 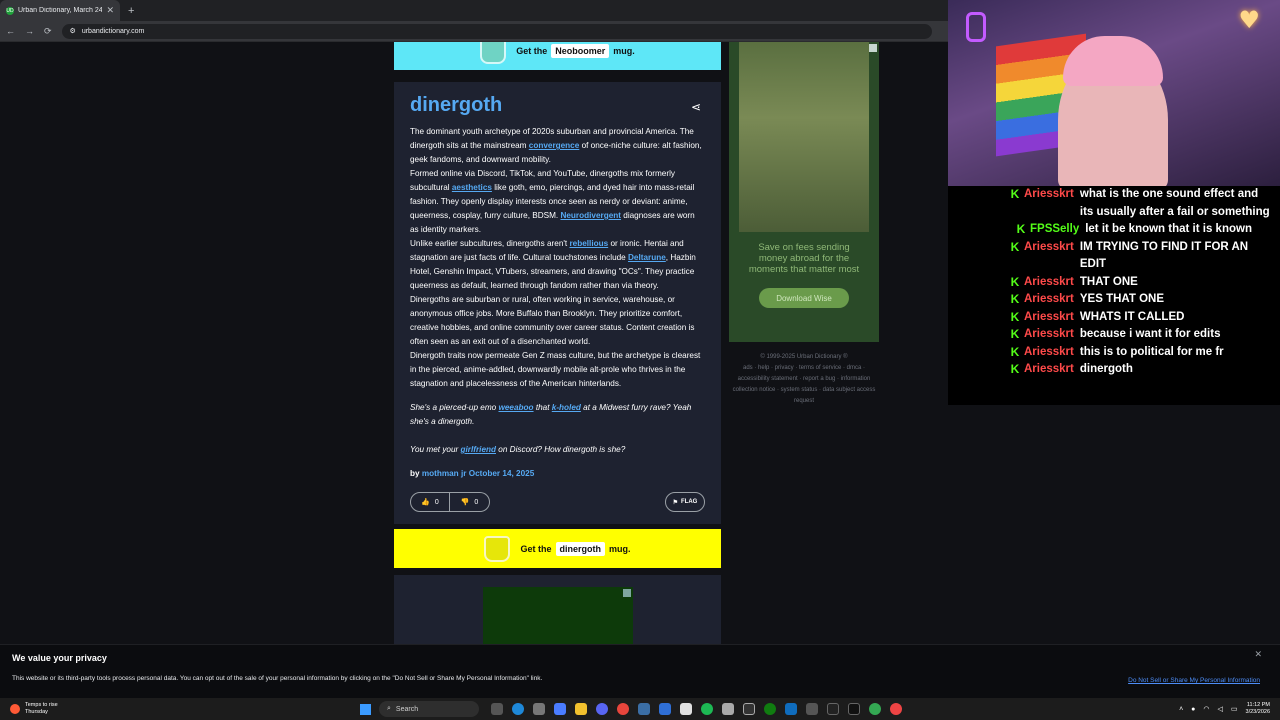 I want to click on shield-icon, so click(x=665, y=709).